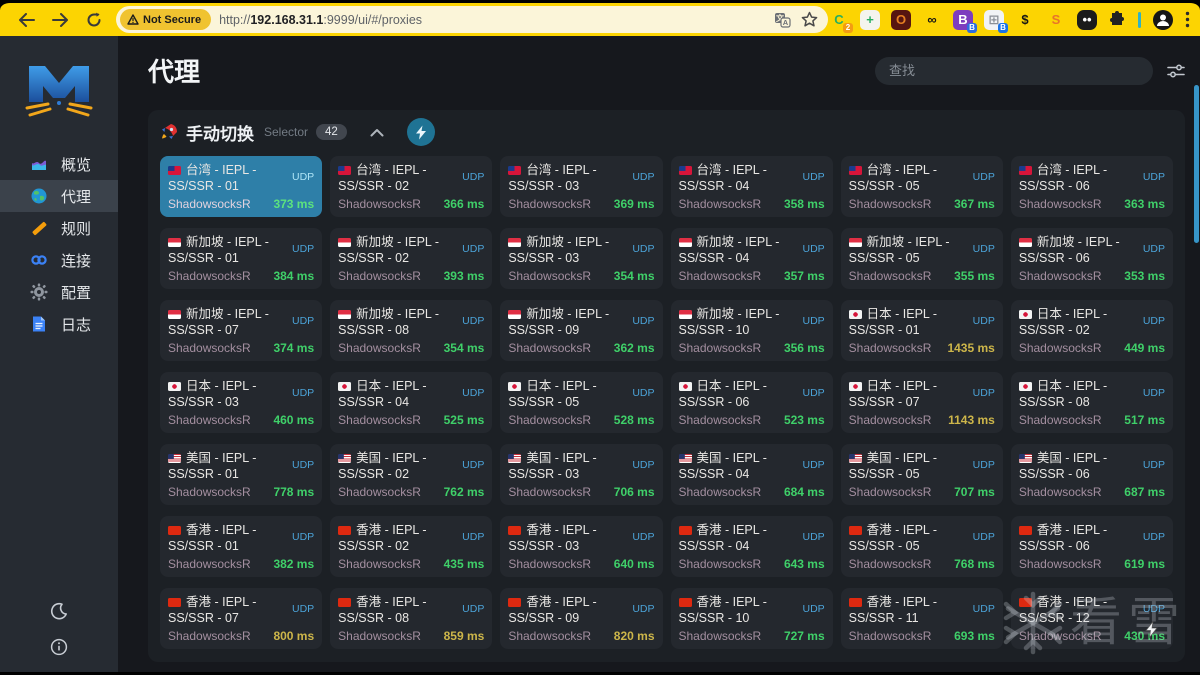 This screenshot has width=1200, height=675. What do you see at coordinates (59, 196) in the screenshot?
I see `sidebar-item-proxies: 代理` at bounding box center [59, 196].